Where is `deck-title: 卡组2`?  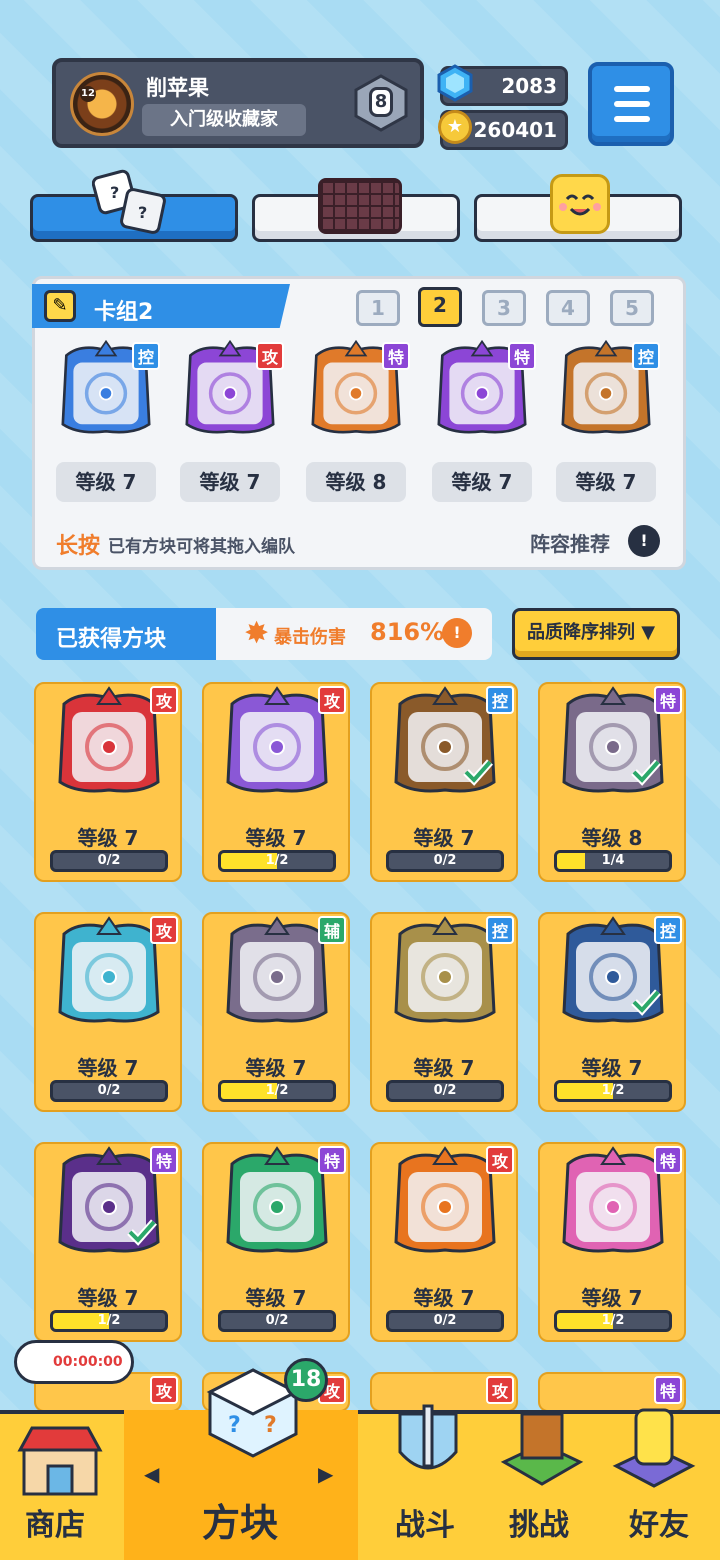
deck-title: 卡组2 is located at coordinates (124, 312).